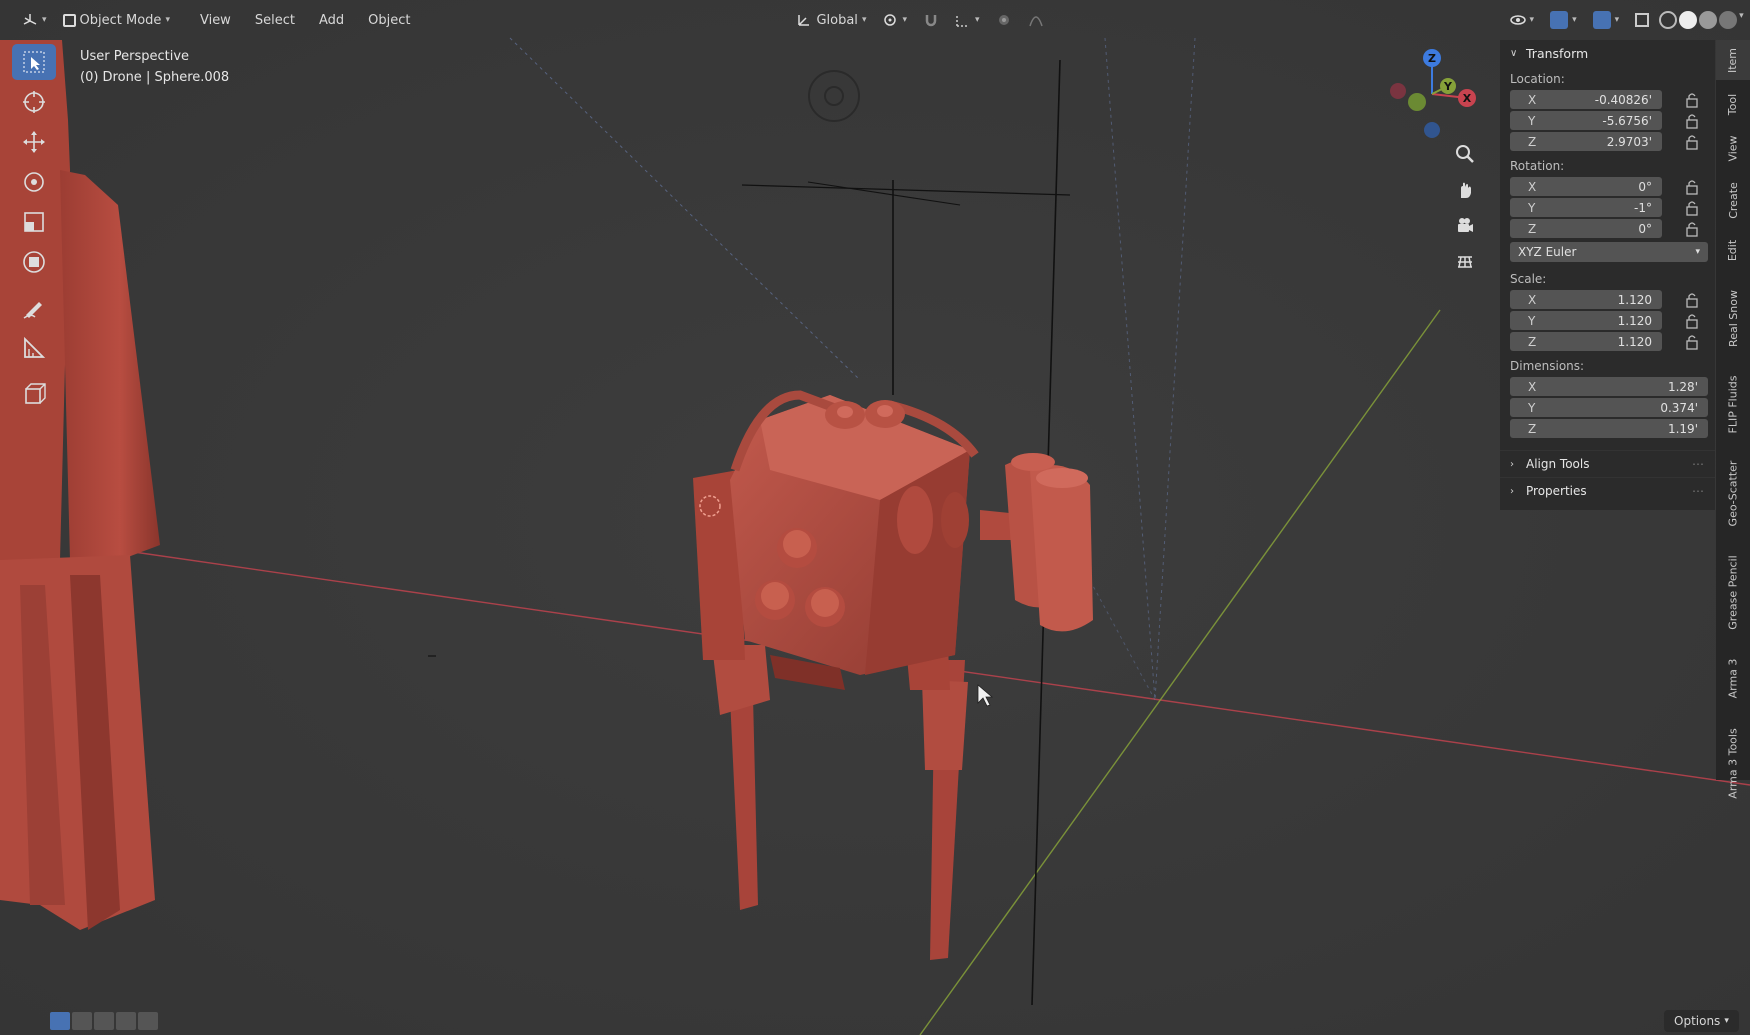 This screenshot has height=1035, width=1750. Describe the element at coordinates (1733, 592) in the screenshot. I see `tab-grease-pencil: Grease Pencil` at that location.